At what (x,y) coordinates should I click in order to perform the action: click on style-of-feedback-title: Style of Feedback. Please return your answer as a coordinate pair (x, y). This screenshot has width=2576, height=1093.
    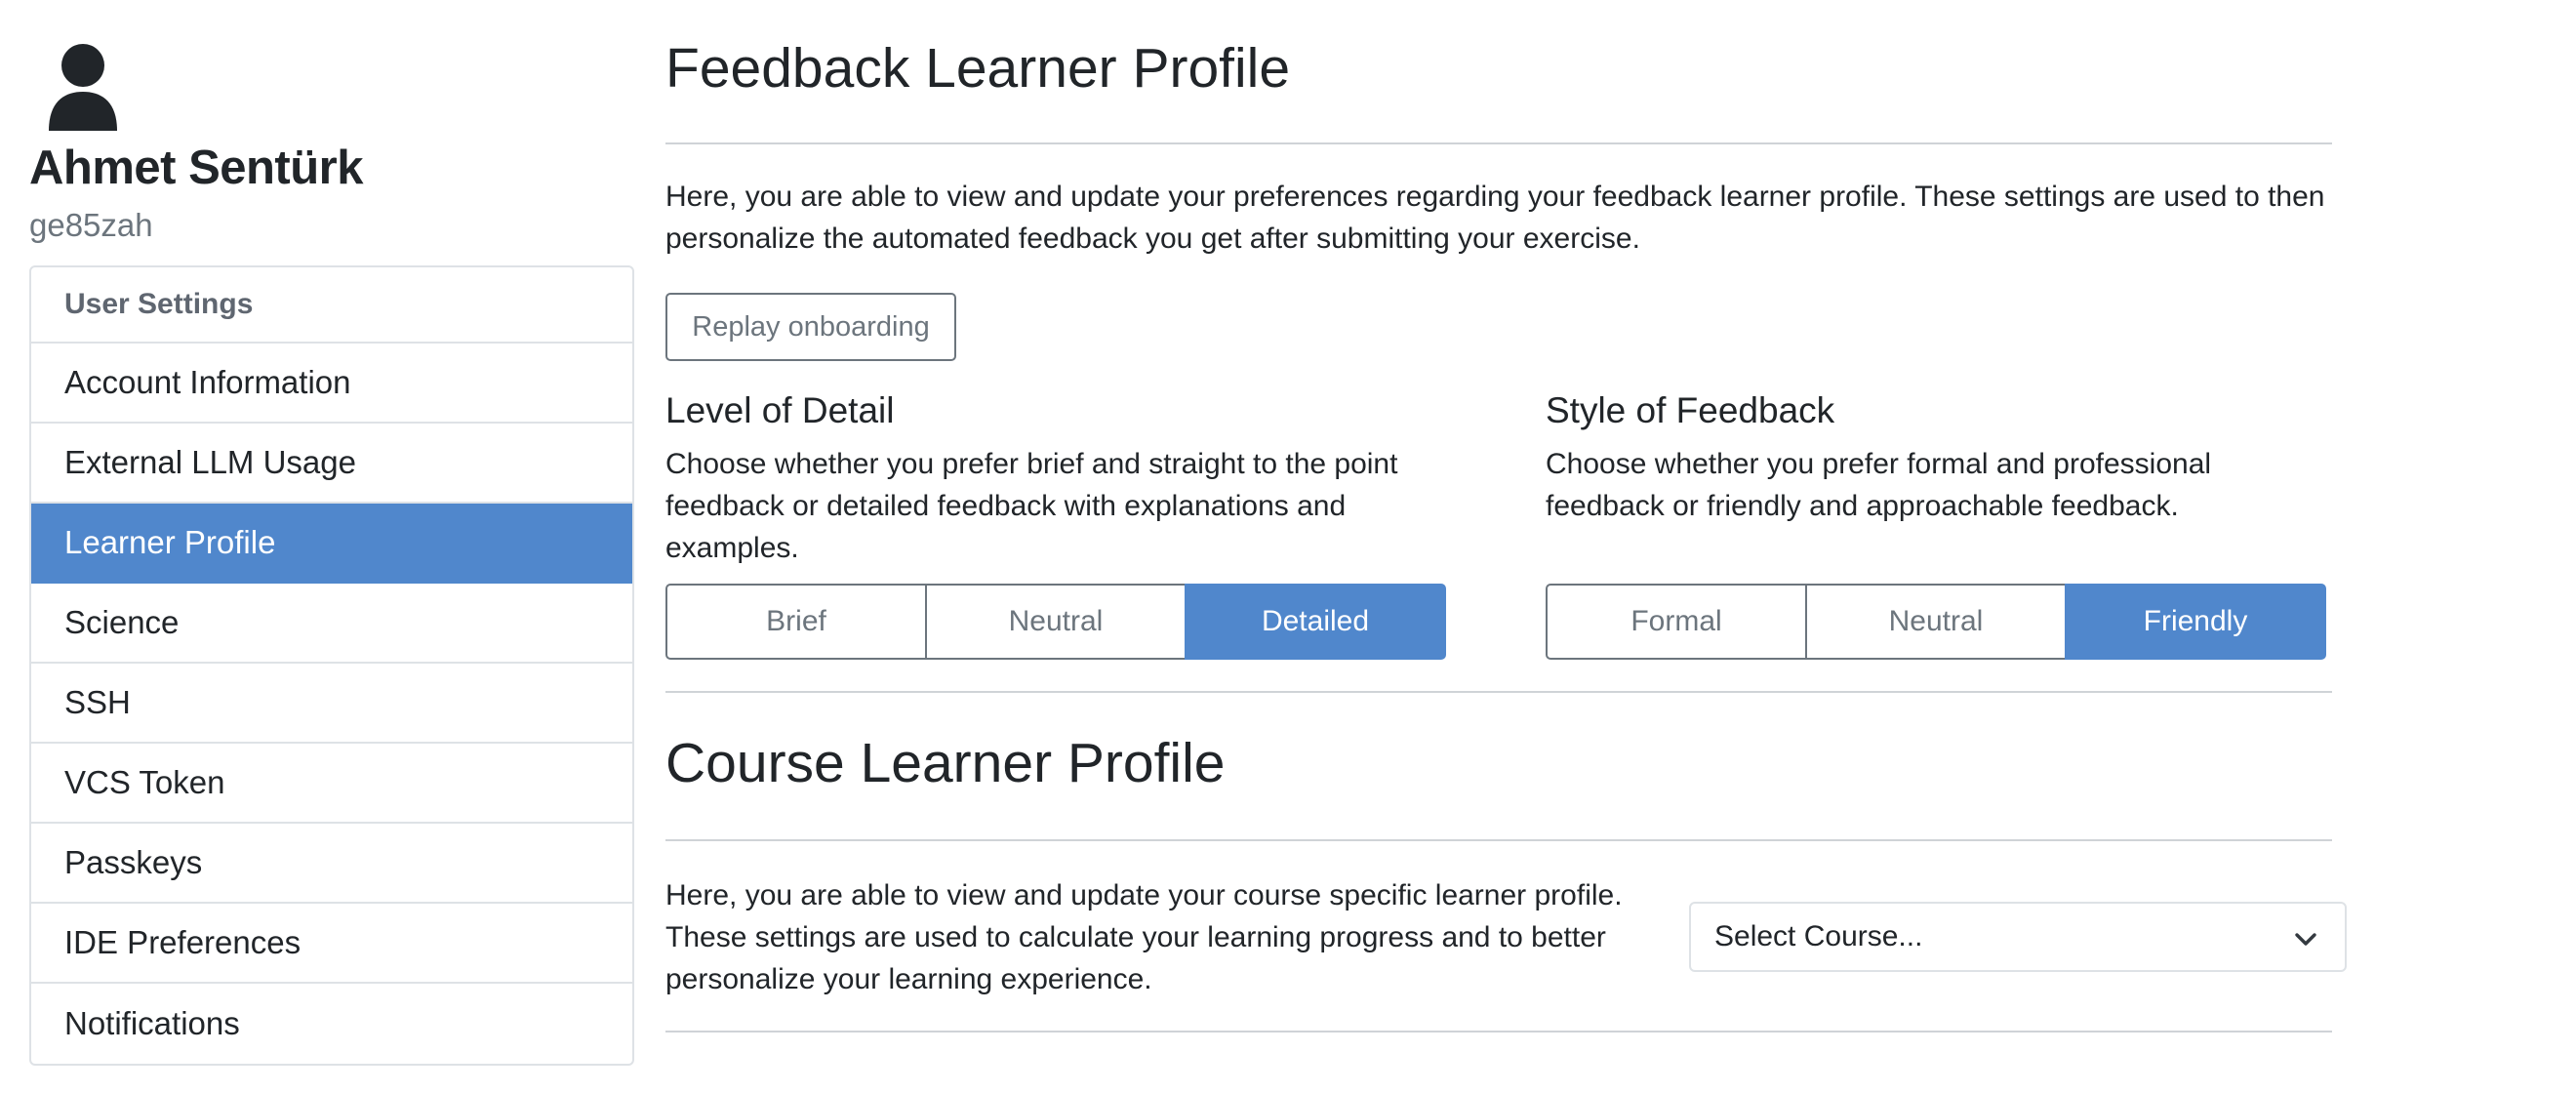
    Looking at the image, I should click on (1690, 410).